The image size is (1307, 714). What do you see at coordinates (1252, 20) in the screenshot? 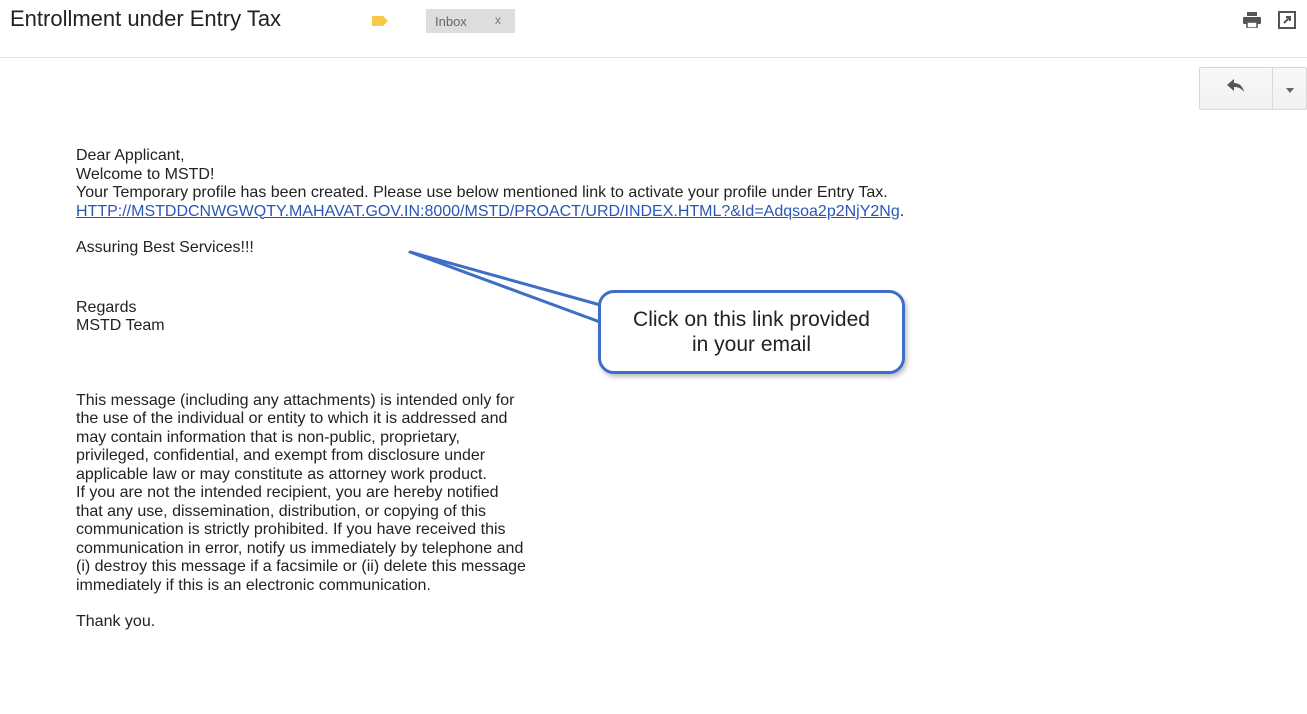
I see `print-icon` at bounding box center [1252, 20].